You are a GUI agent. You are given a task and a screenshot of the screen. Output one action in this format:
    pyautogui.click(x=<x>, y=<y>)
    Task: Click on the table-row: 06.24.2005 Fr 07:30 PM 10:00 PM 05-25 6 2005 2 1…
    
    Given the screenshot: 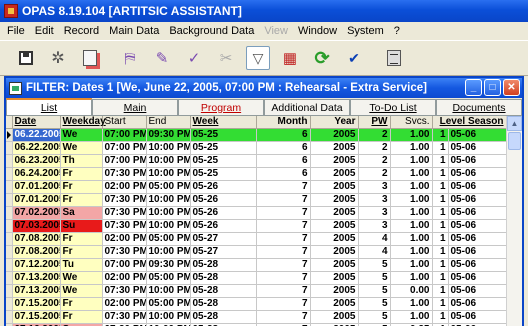 What is the action you would take?
    pyautogui.click(x=256, y=174)
    